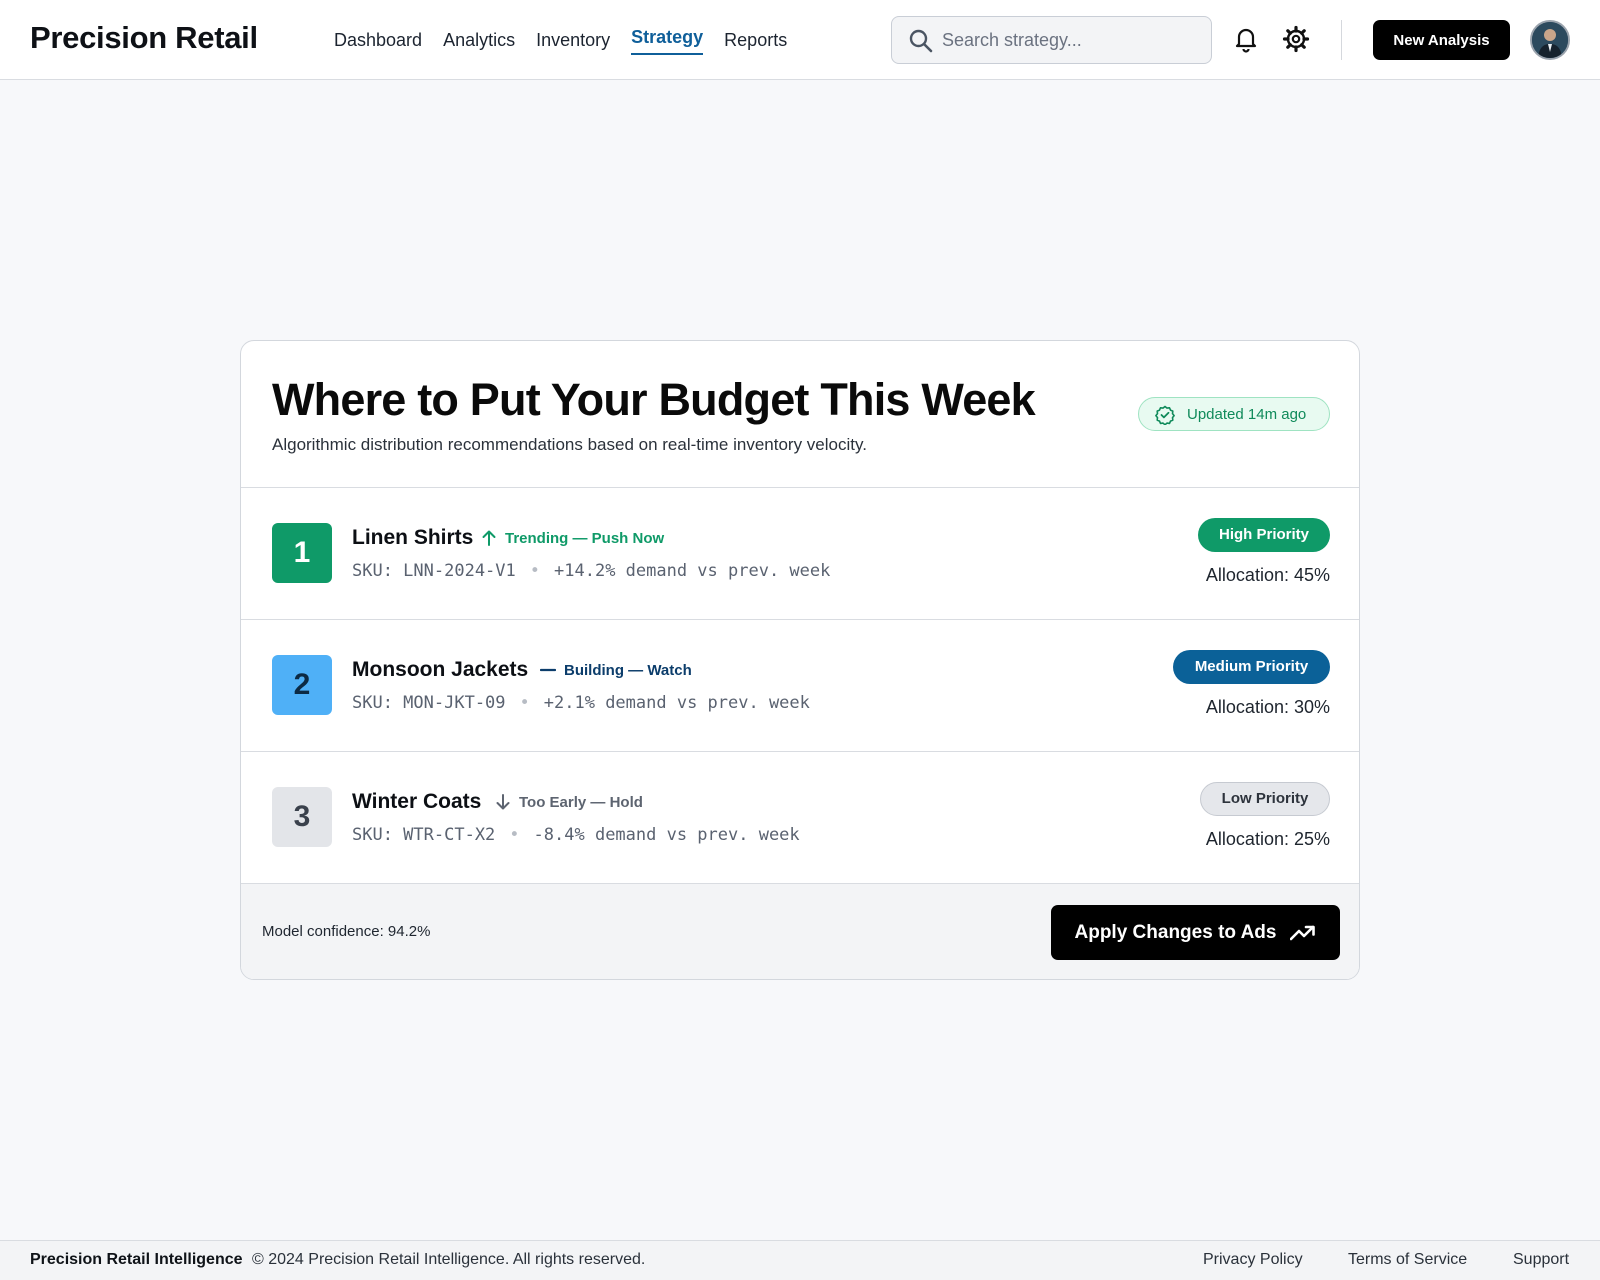 Image resolution: width=1600 pixels, height=1280 pixels. Describe the element at coordinates (417, 801) in the screenshot. I see `product-name: Winter Coats` at that location.